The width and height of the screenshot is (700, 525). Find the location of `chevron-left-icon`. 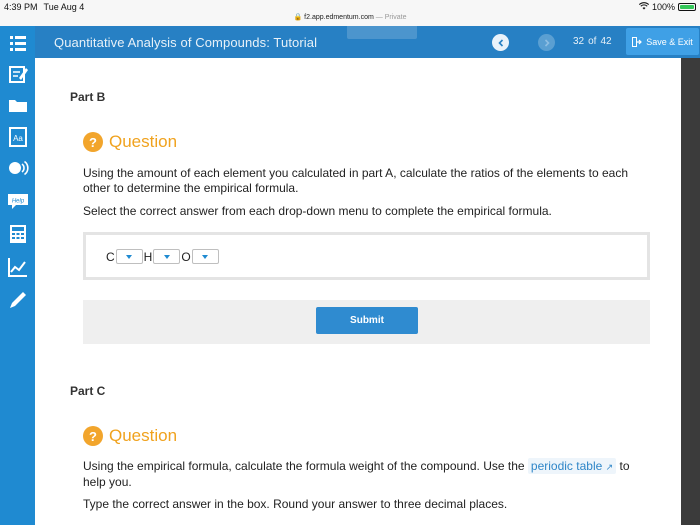

chevron-left-icon is located at coordinates (500, 42).